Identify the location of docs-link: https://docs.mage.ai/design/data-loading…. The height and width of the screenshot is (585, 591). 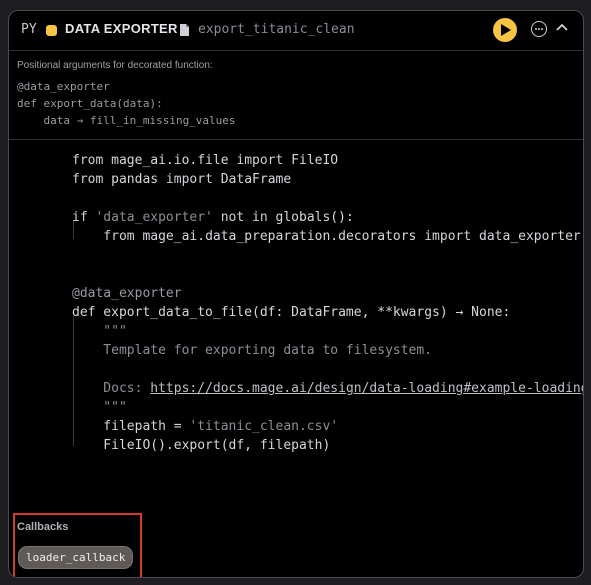
(366, 388).